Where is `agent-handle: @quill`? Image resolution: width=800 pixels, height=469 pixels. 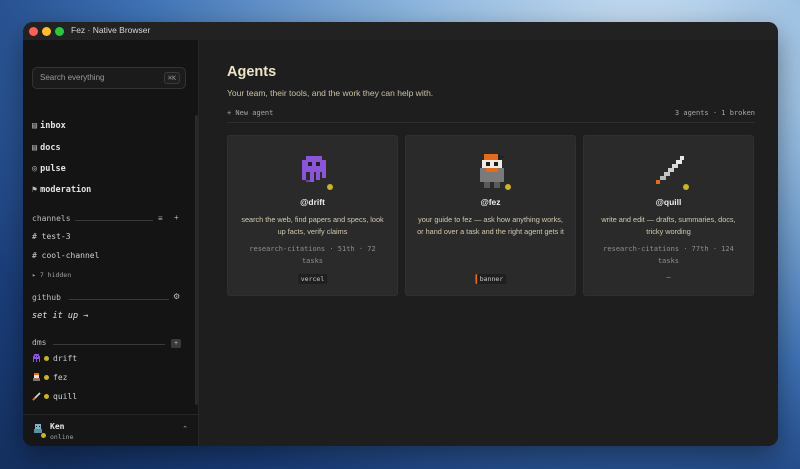
agent-handle: @quill is located at coordinates (668, 202).